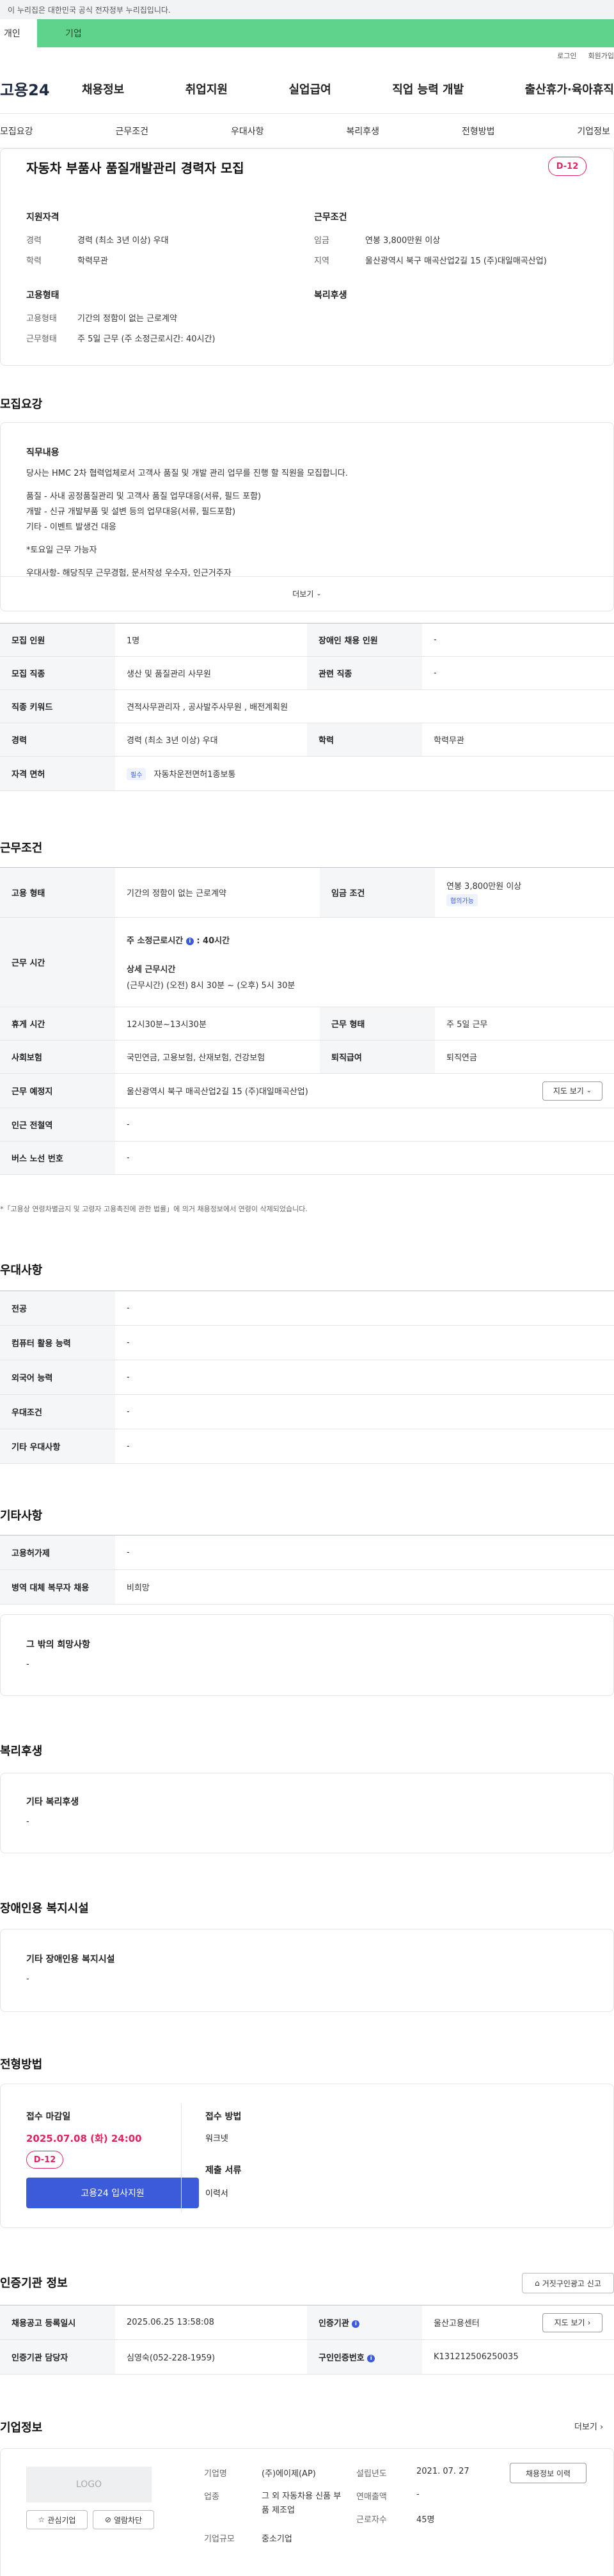 The height and width of the screenshot is (2576, 614). What do you see at coordinates (195, 774) in the screenshot?
I see `license-value: 자동차운전면허1종보통` at bounding box center [195, 774].